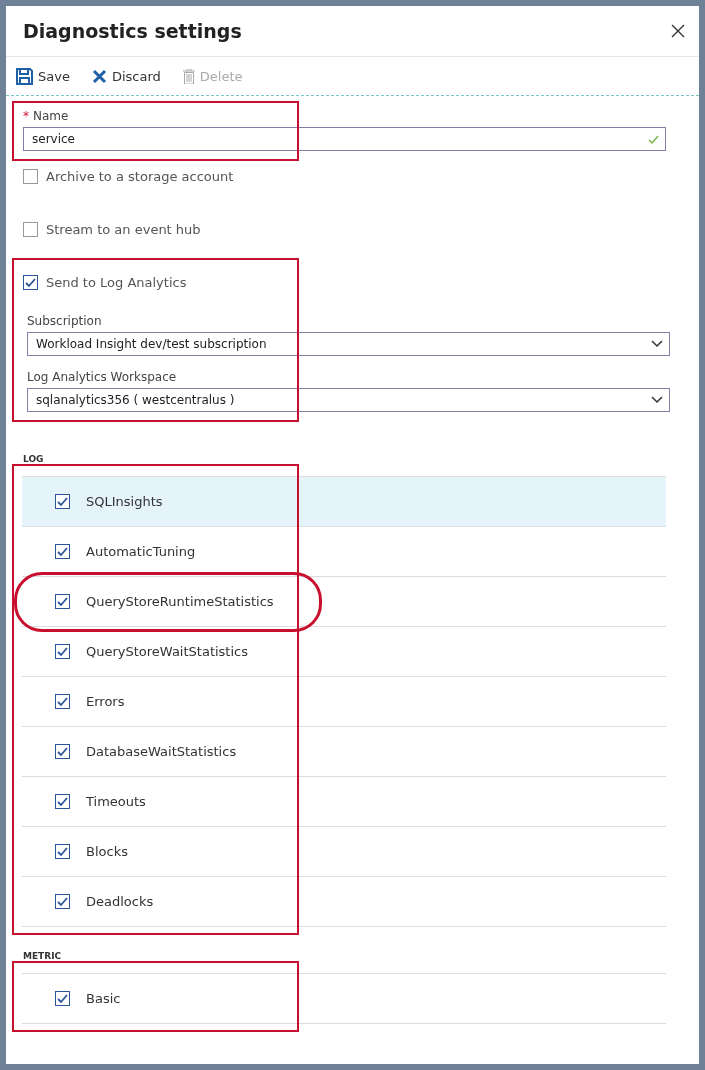 Image resolution: width=705 pixels, height=1070 pixels. Describe the element at coordinates (678, 31) in the screenshot. I see `close-button` at that location.